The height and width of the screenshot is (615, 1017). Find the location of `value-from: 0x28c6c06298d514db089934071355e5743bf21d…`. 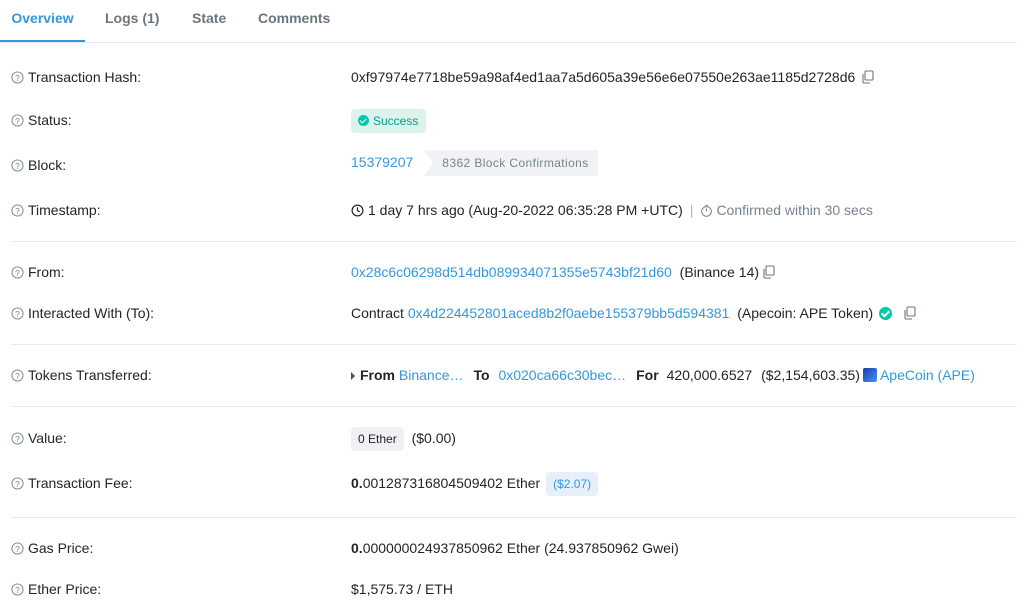

value-from: 0x28c6c06298d514db089934071355e5743bf21d… is located at coordinates (563, 272).